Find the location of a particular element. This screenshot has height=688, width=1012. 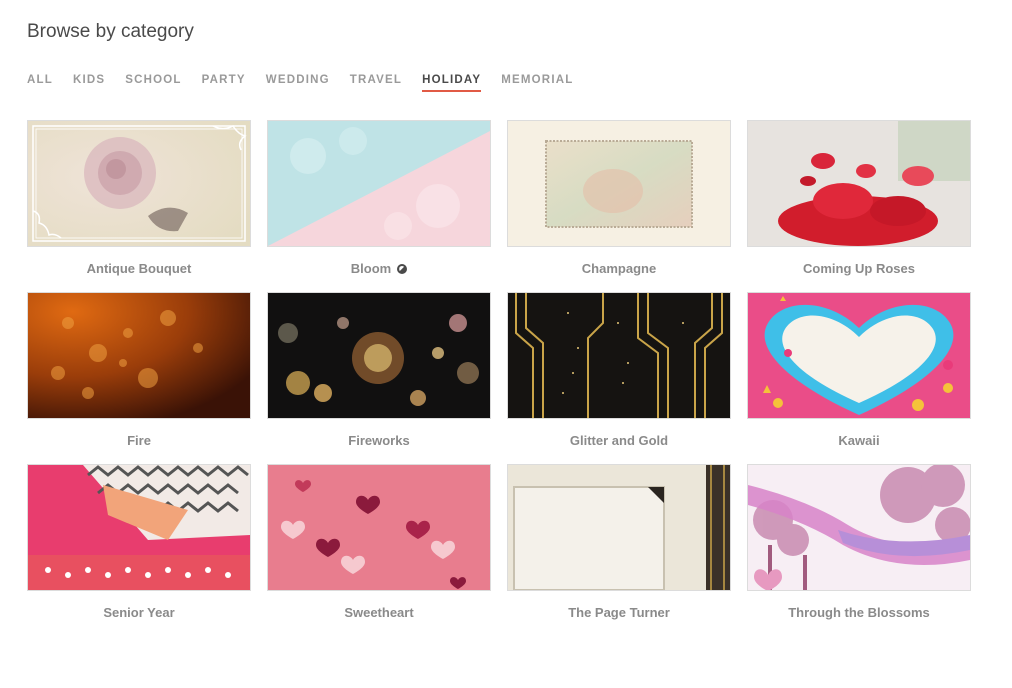

theme-card-champagne: Champagne is located at coordinates (619, 206).